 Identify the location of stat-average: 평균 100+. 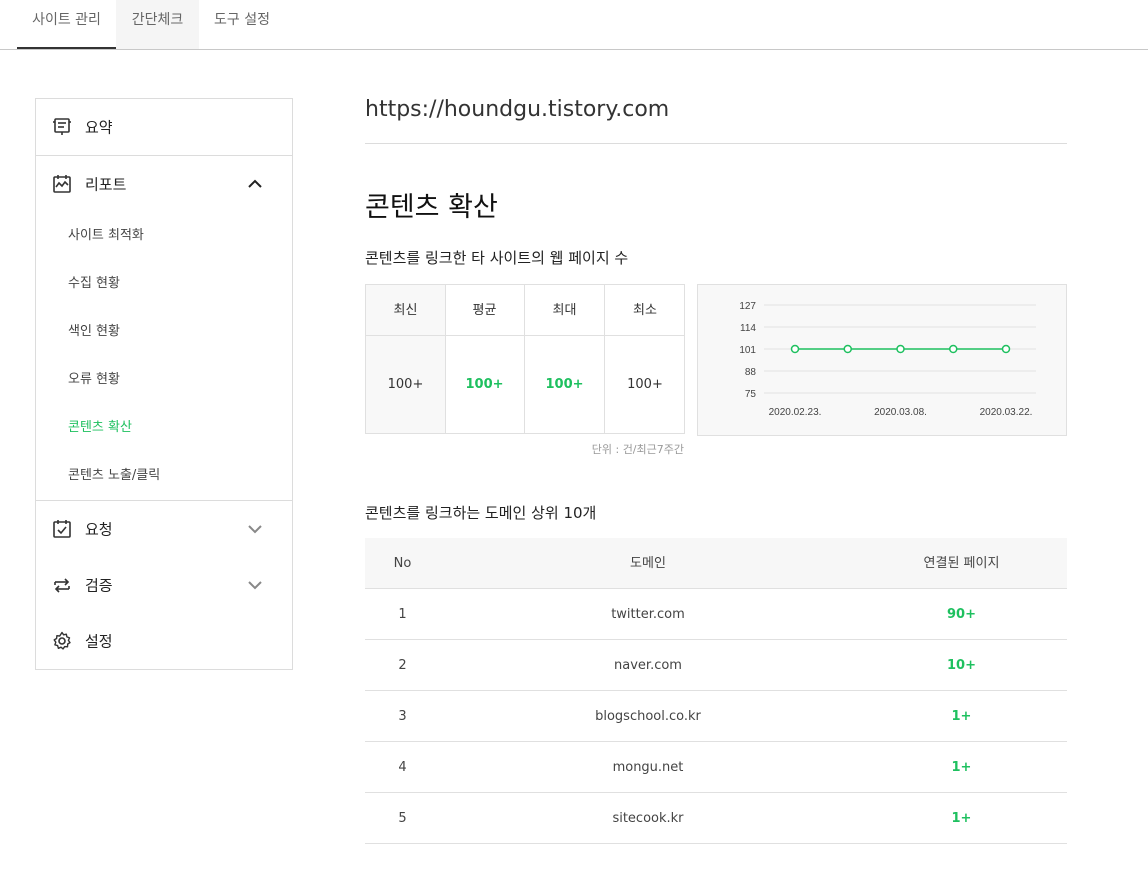
(485, 359).